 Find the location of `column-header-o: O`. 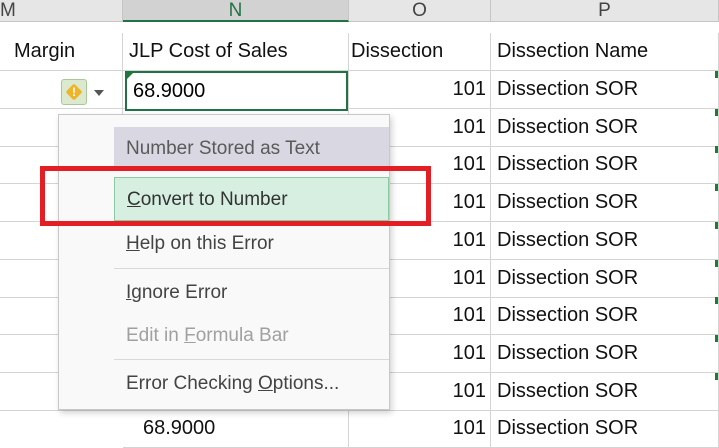

column-header-o: O is located at coordinates (420, 11).